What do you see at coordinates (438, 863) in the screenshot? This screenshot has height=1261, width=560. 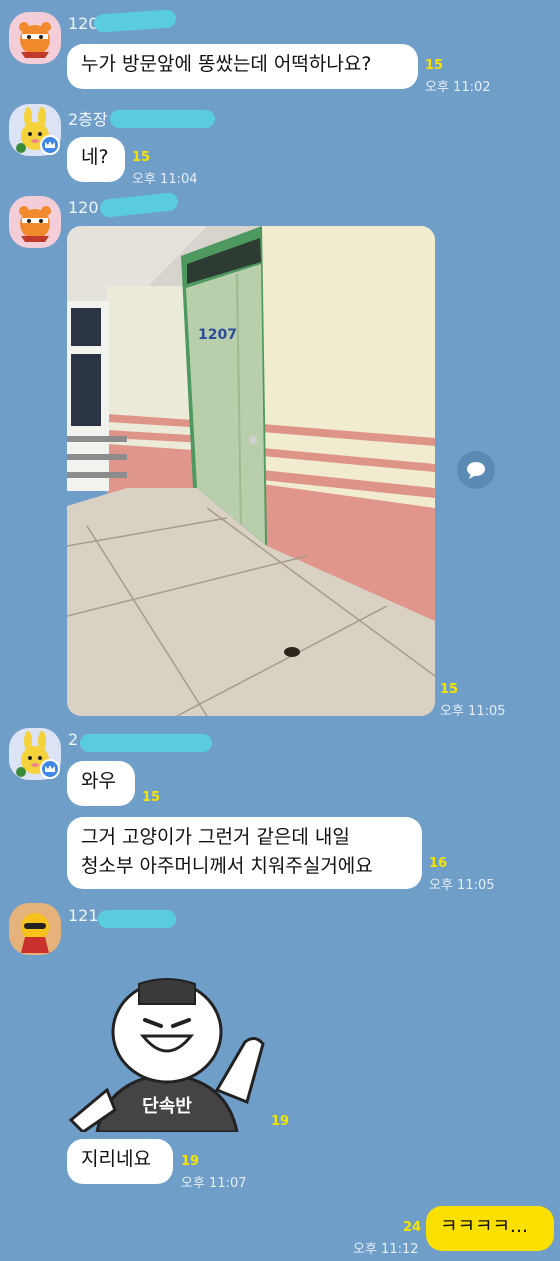 I see `unread-count: 16` at bounding box center [438, 863].